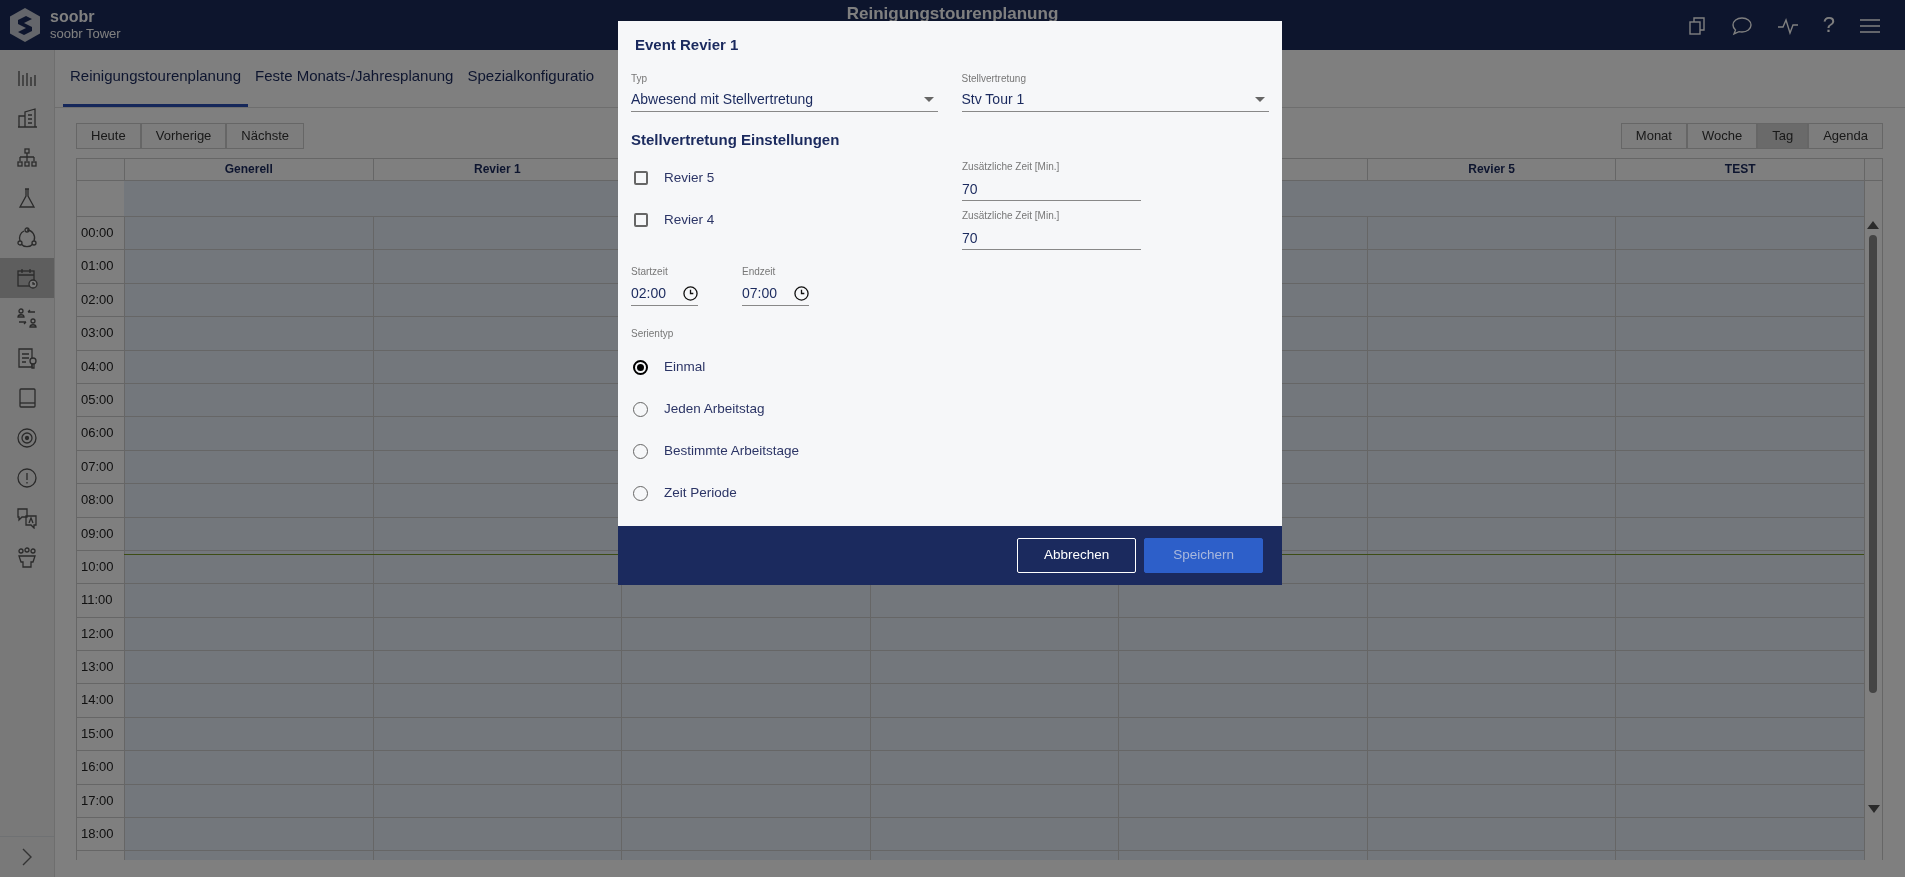  Describe the element at coordinates (27, 438) in the screenshot. I see `target-icon` at that location.